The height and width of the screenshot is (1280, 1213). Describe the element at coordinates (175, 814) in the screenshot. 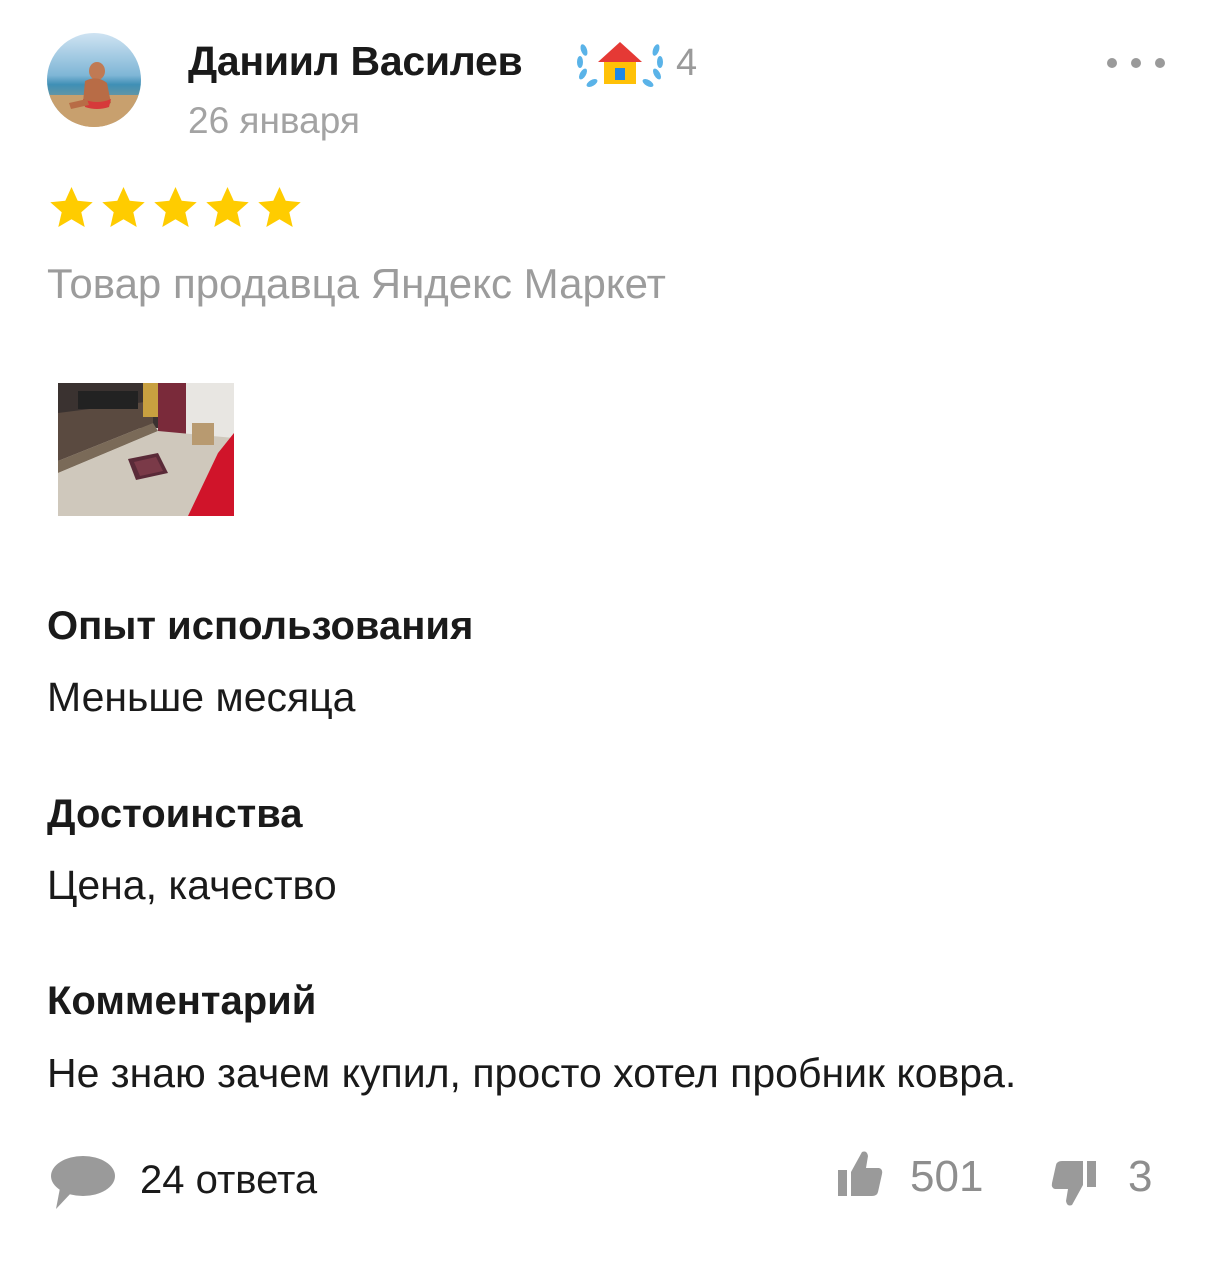

I see `section-title-pros: Достоинства` at that location.